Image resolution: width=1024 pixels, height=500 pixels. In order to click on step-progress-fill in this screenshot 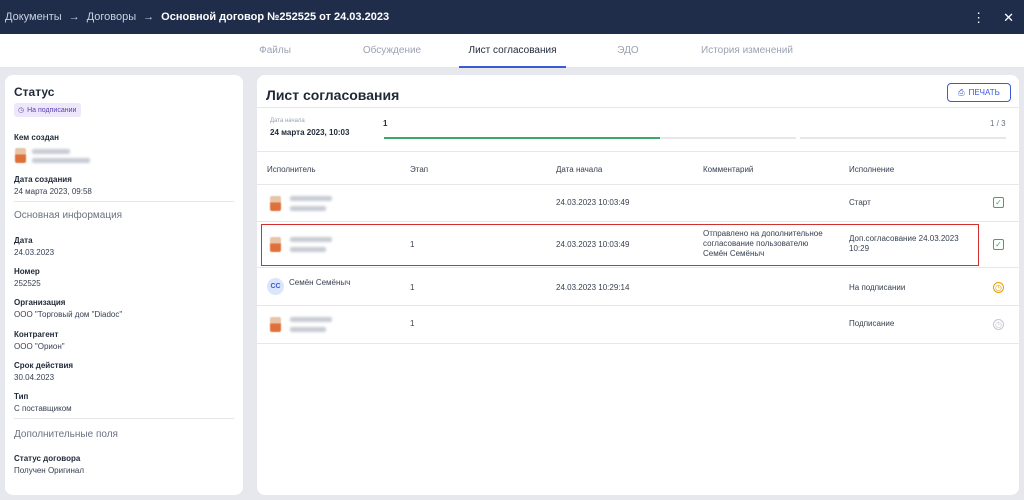, I will do `click(522, 138)`.